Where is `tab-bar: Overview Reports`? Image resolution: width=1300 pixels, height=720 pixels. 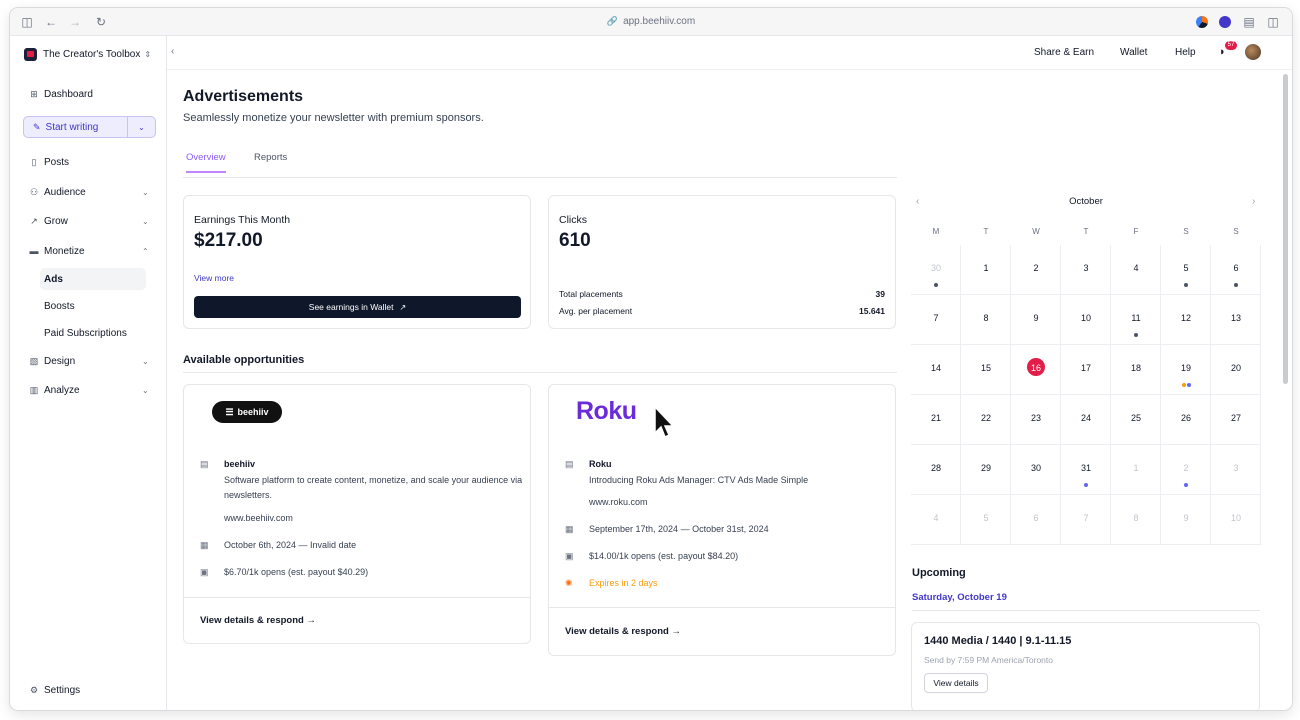
tab-bar: Overview Reports is located at coordinates (540, 164).